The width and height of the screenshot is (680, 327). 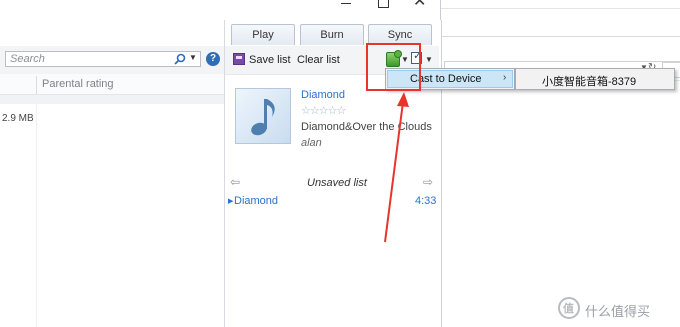 What do you see at coordinates (393, 67) in the screenshot?
I see `annotation-highlight-box` at bounding box center [393, 67].